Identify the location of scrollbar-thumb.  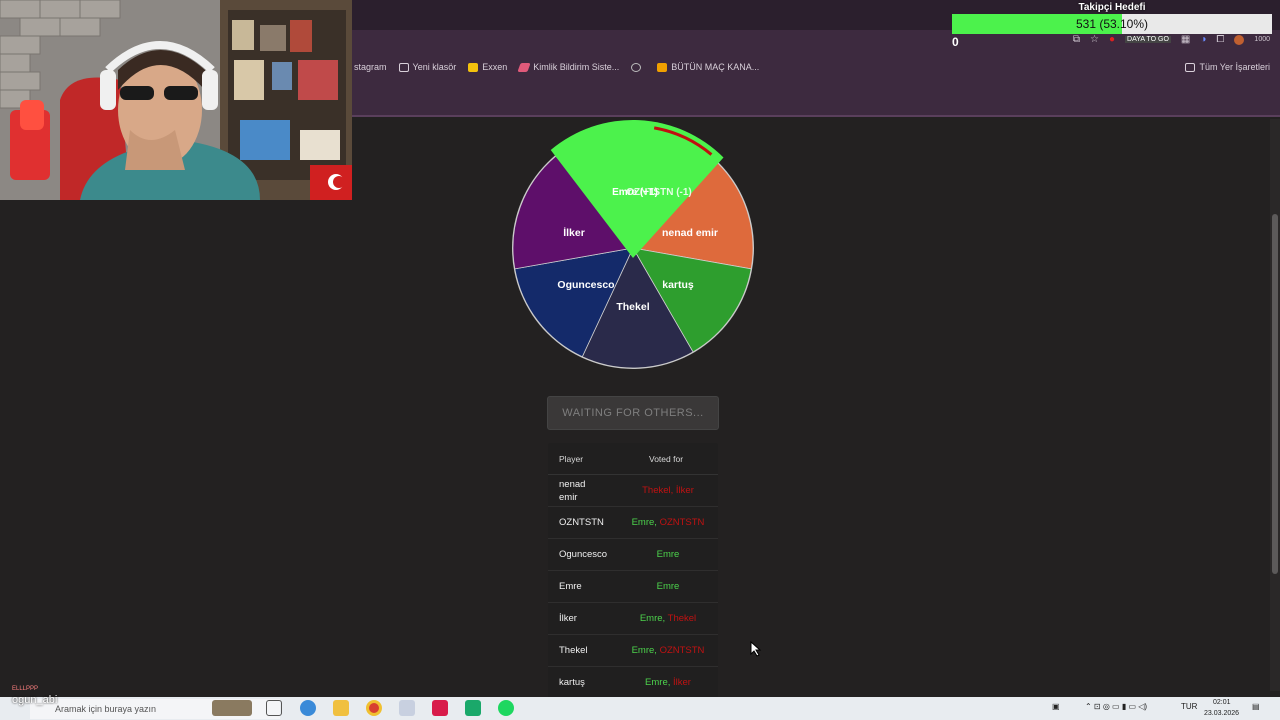
(1275, 394).